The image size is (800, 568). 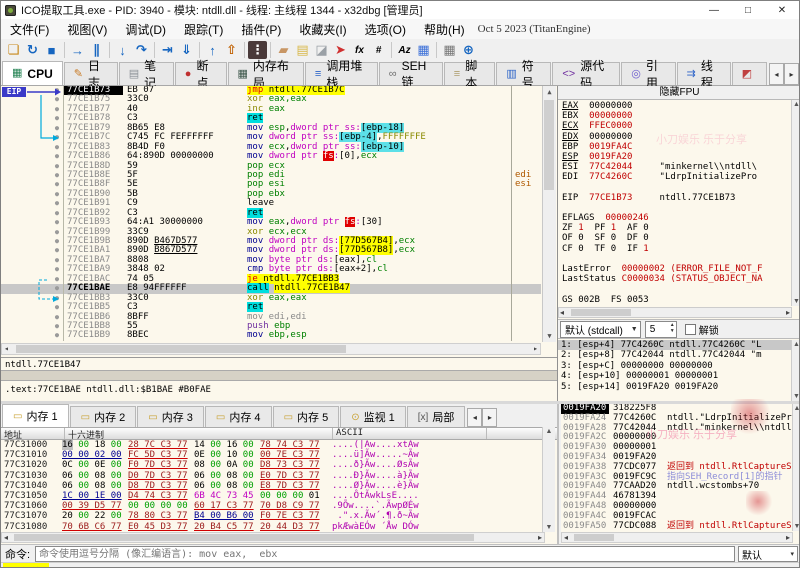 What do you see at coordinates (203, 29) in the screenshot?
I see `menu-item-跟: 跟踪(T)` at bounding box center [203, 29].